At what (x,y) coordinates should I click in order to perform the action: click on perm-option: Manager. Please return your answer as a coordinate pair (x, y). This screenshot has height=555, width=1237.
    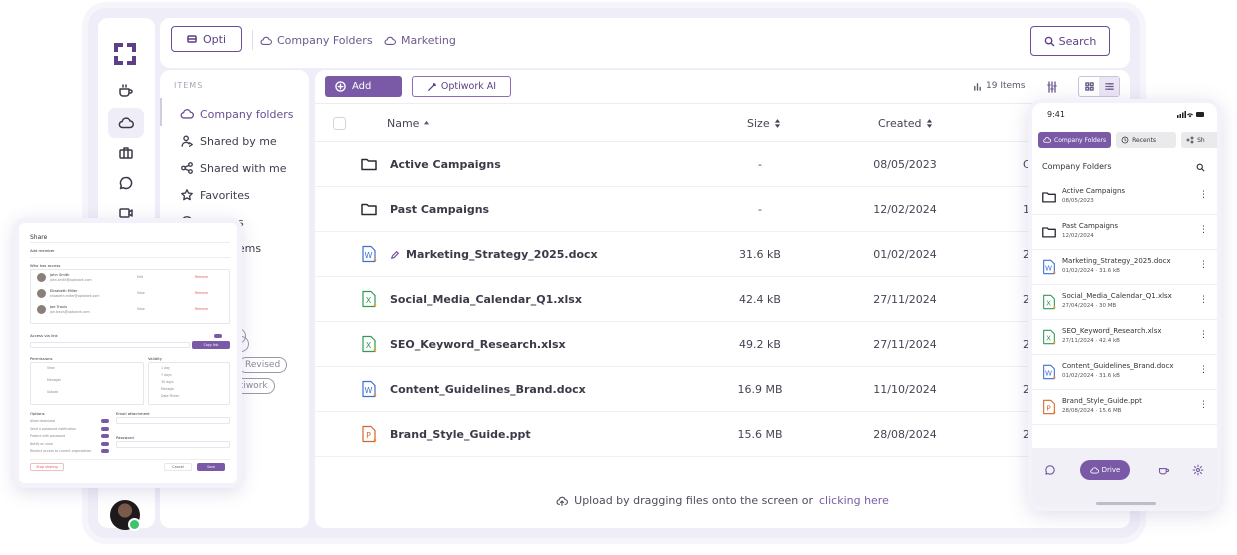
    Looking at the image, I should click on (54, 380).